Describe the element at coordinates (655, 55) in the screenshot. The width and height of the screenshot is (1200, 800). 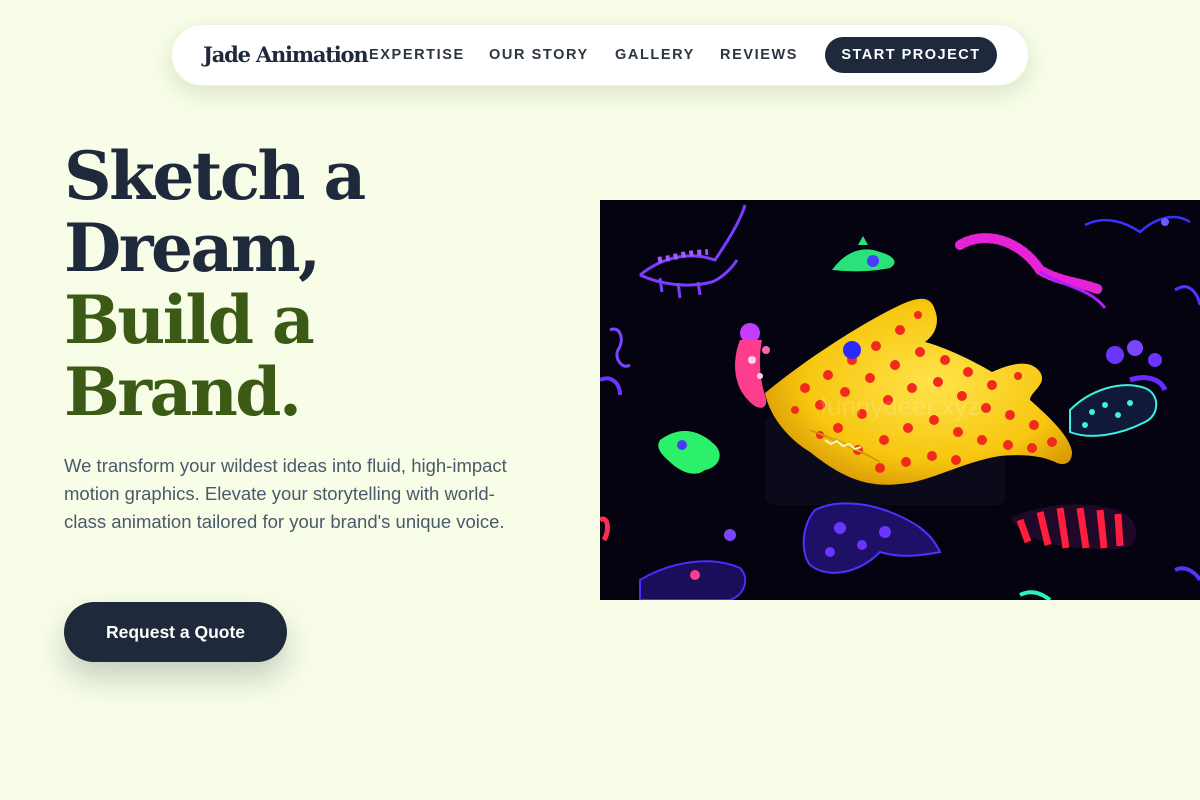
I see `nav-link-gallery: GALLERY` at that location.